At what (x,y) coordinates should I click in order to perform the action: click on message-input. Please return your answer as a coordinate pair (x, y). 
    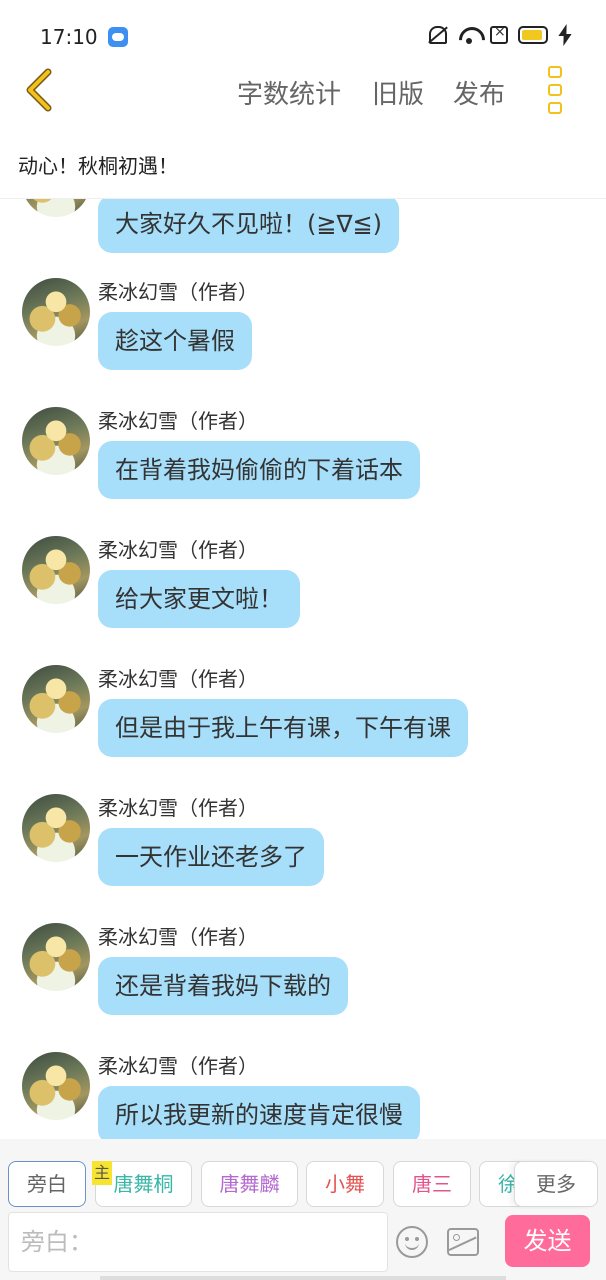
    Looking at the image, I should click on (204, 1242).